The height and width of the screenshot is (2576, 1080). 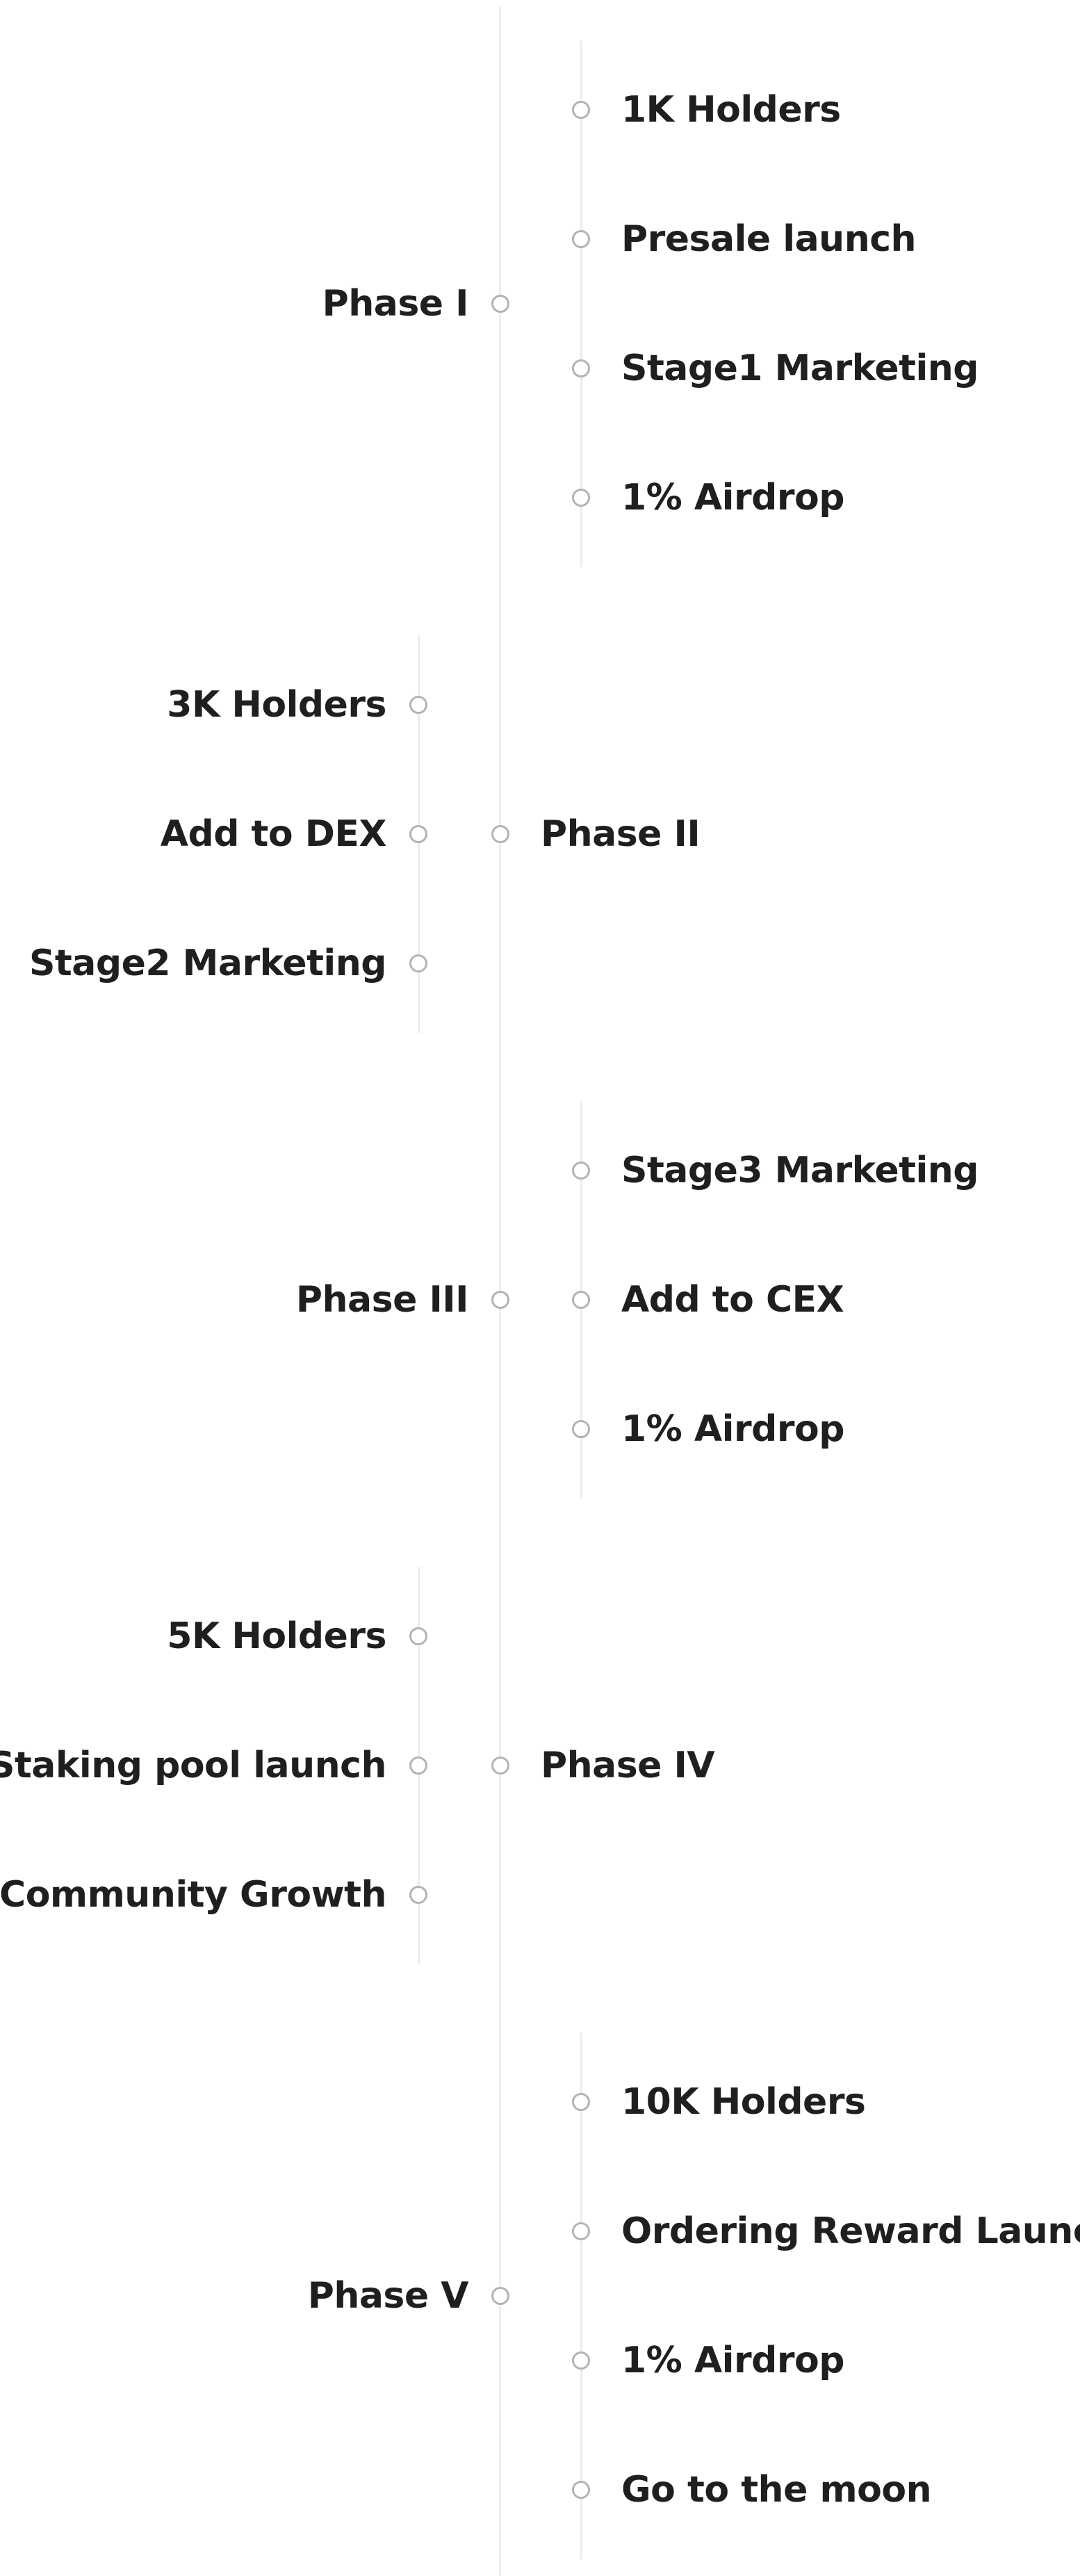 What do you see at coordinates (800, 368) in the screenshot?
I see `milestone-label: Stage1 Marketing` at bounding box center [800, 368].